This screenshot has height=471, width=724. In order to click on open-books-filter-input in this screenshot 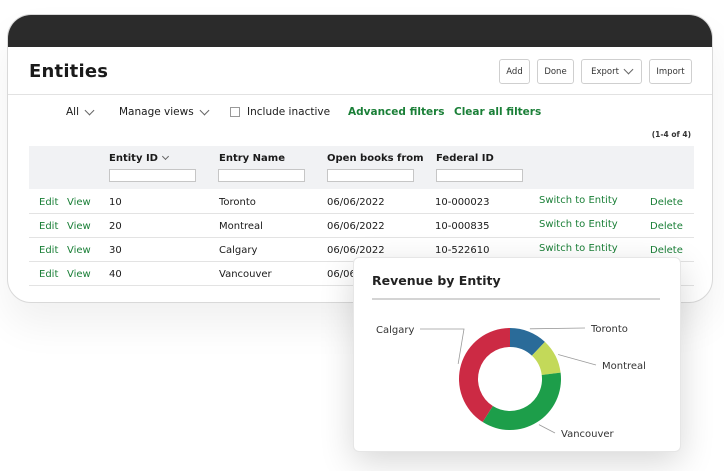, I will do `click(370, 175)`.